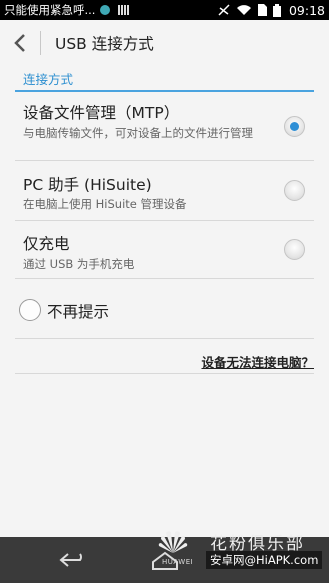 The height and width of the screenshot is (583, 329). I want to click on watermark-url: 安卓网@HiAPK.com, so click(264, 560).